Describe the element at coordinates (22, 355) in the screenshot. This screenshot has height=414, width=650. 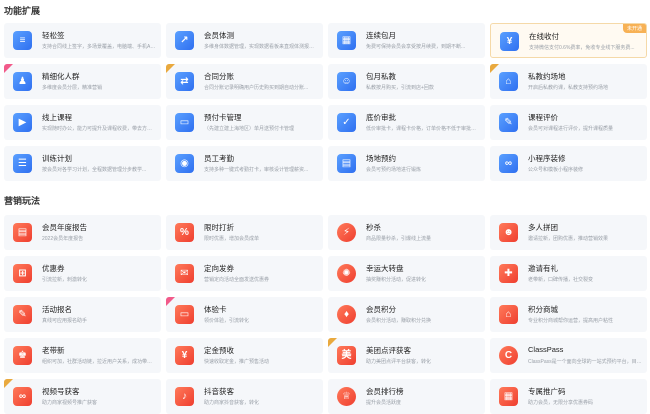
I see `referral-icon: ♚` at that location.